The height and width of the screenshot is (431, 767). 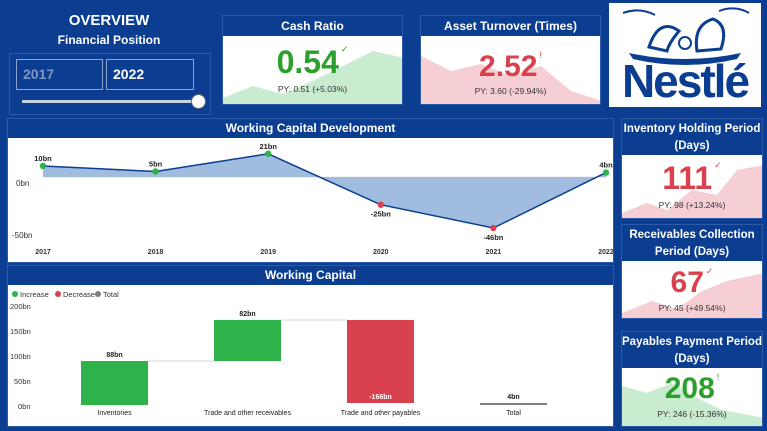 What do you see at coordinates (692, 414) in the screenshot?
I see `kpi-prior-year: PY: 246 (-15.36%)` at bounding box center [692, 414].